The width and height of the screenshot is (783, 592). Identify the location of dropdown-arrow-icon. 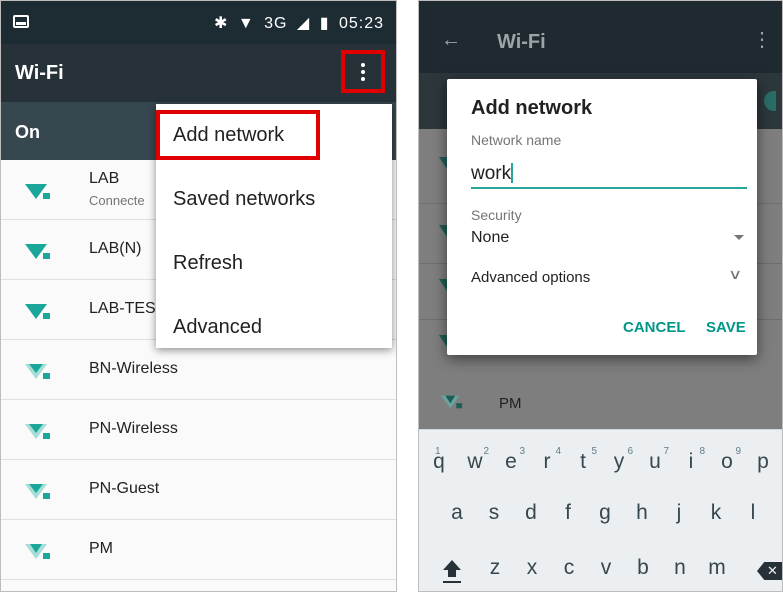
(739, 237).